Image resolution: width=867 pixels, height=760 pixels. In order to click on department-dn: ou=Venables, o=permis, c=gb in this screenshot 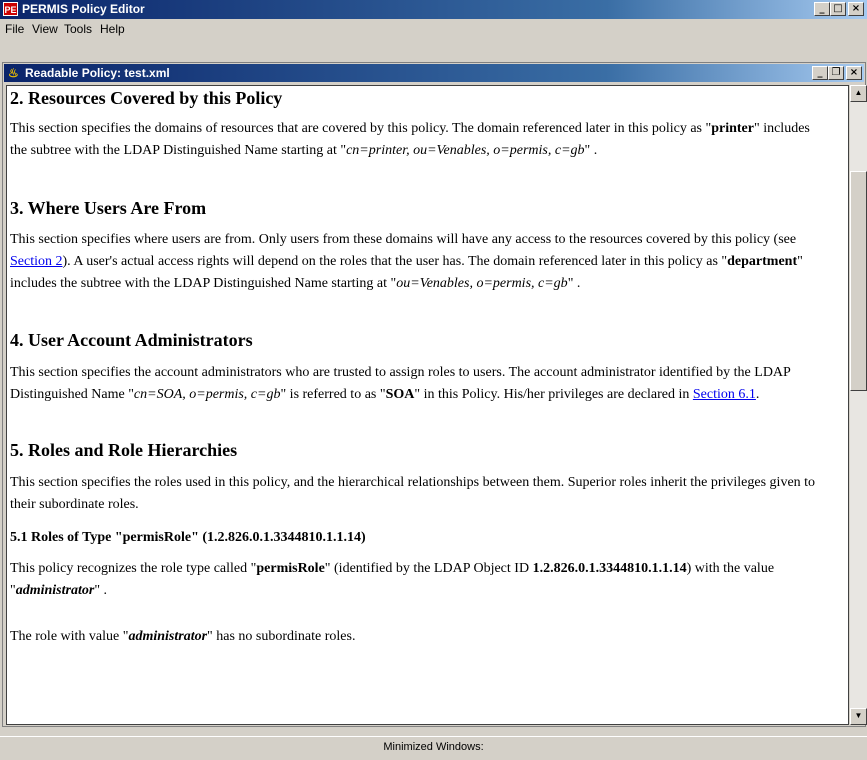, I will do `click(482, 283)`.